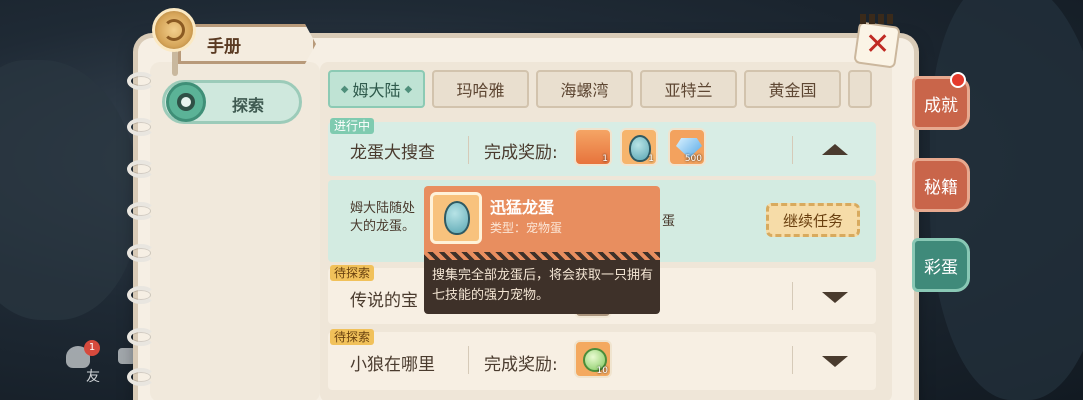  I want to click on raptor-egg-icon, so click(456, 218).